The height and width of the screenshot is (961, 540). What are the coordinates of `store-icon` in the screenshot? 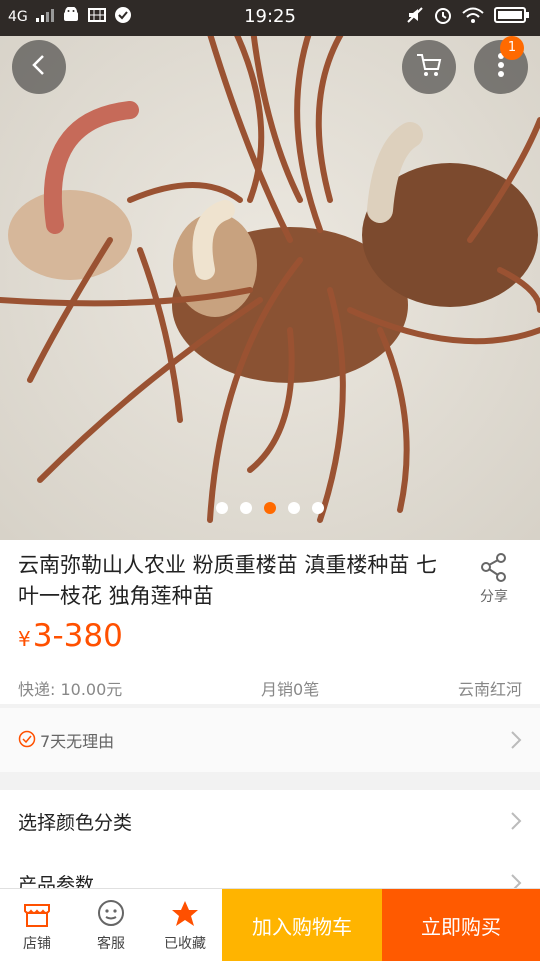 It's located at (37, 914).